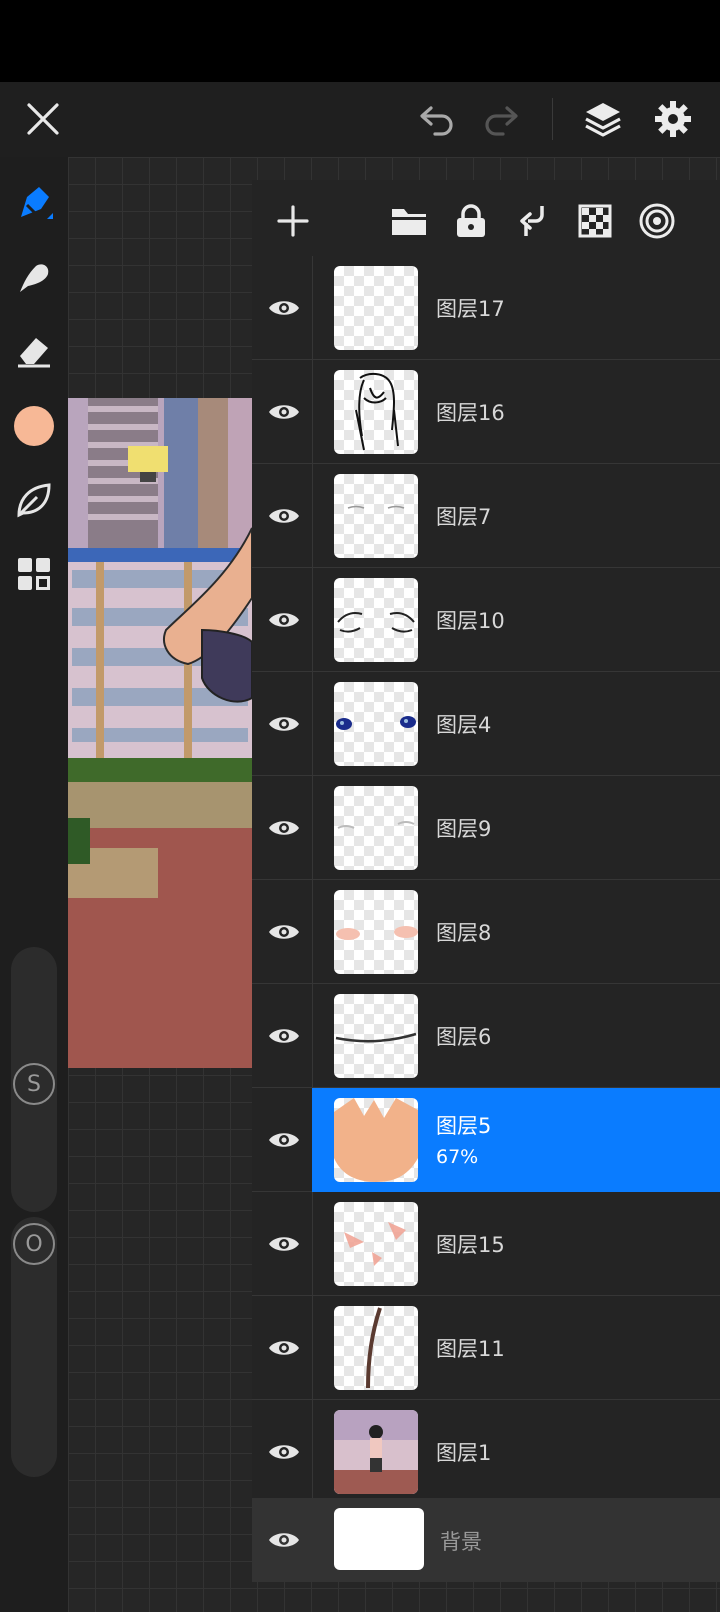 Image resolution: width=720 pixels, height=1612 pixels. I want to click on eraser-icon, so click(34, 350).